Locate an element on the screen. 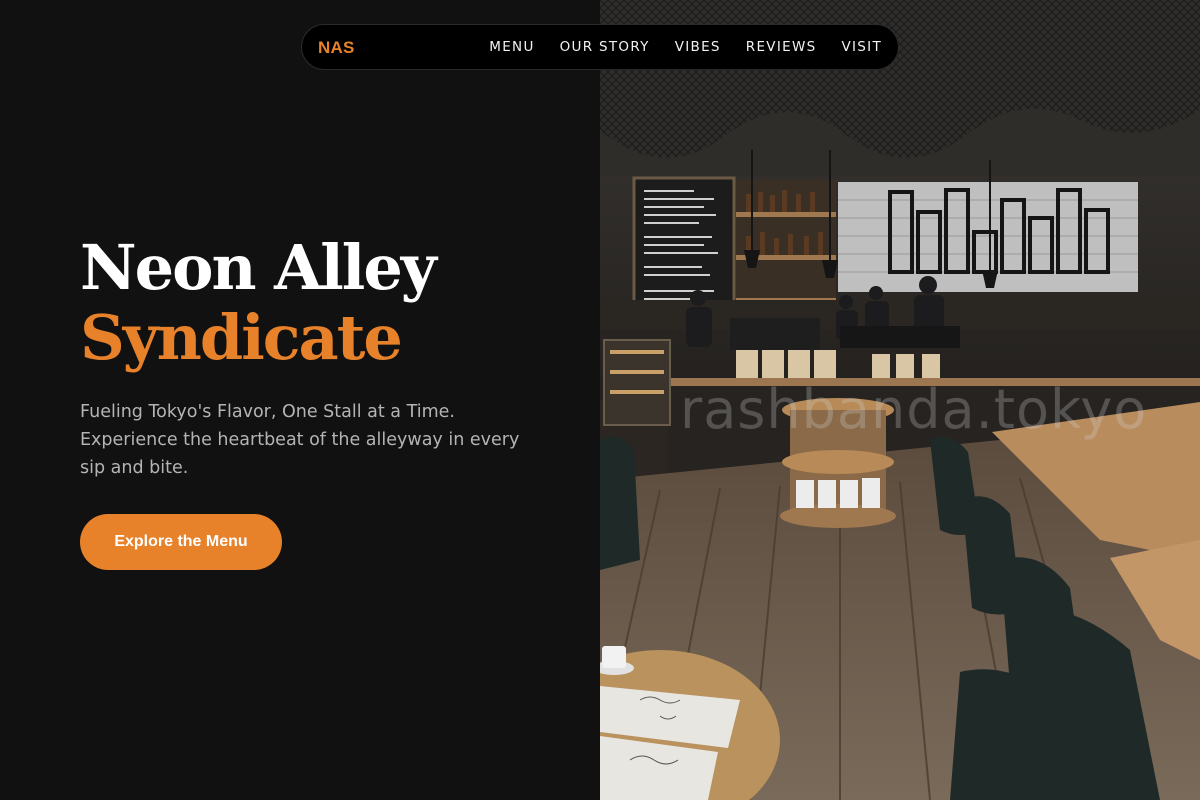 The width and height of the screenshot is (1200, 800). hero-title: Neon Alley Syndicate is located at coordinates (258, 302).